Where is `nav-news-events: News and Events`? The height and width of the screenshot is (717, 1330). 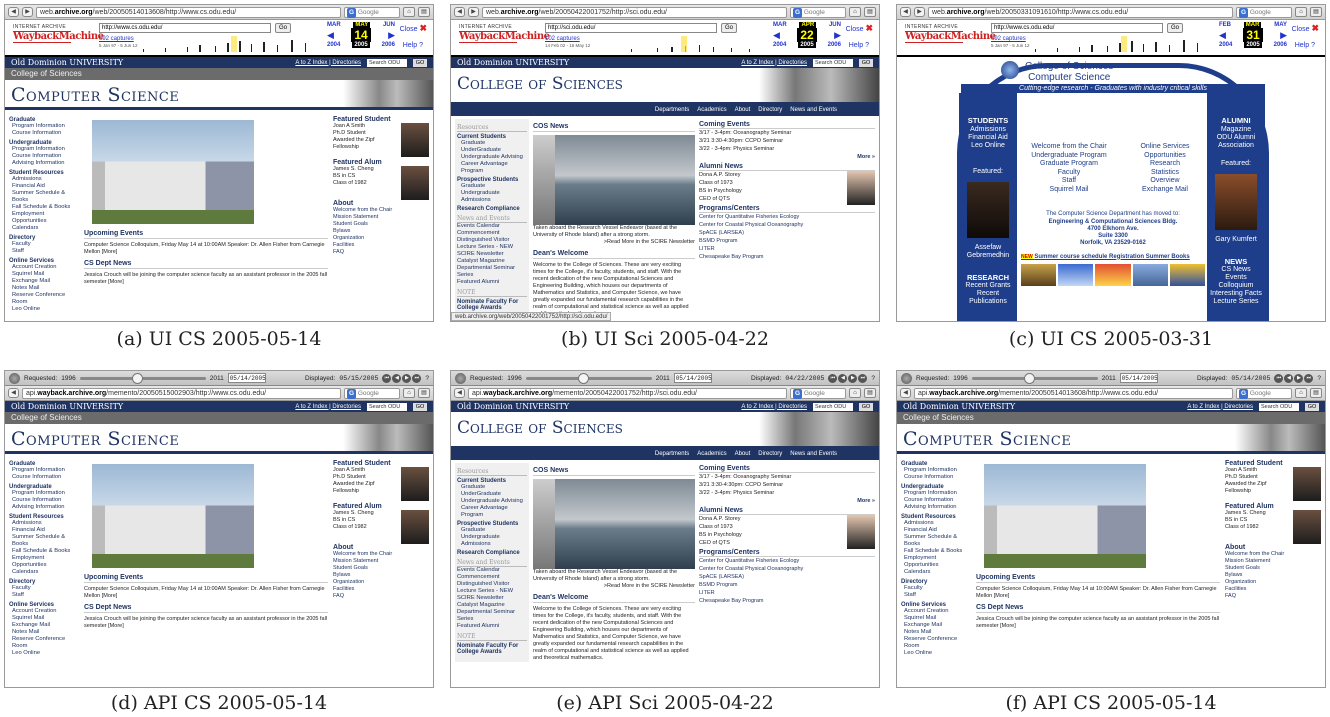 nav-news-events: News and Events is located at coordinates (813, 110).